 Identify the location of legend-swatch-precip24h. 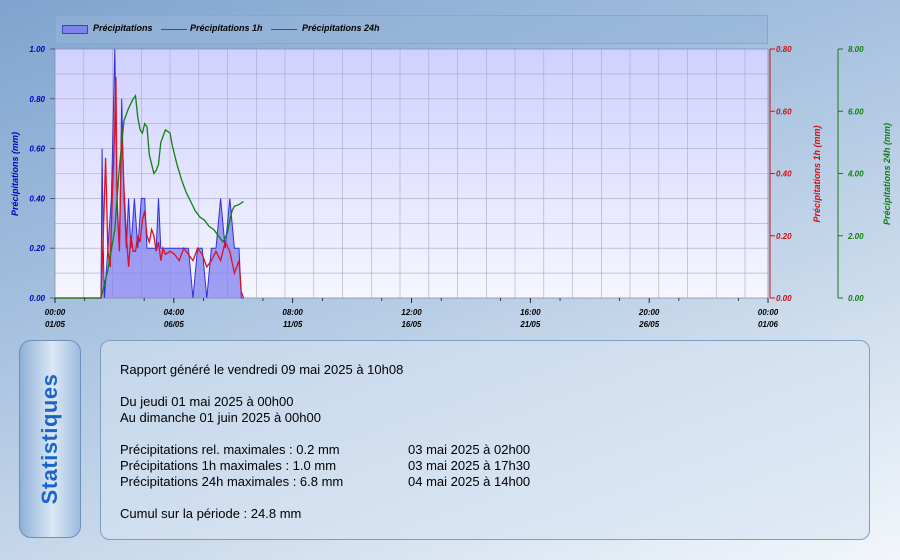
(284, 29).